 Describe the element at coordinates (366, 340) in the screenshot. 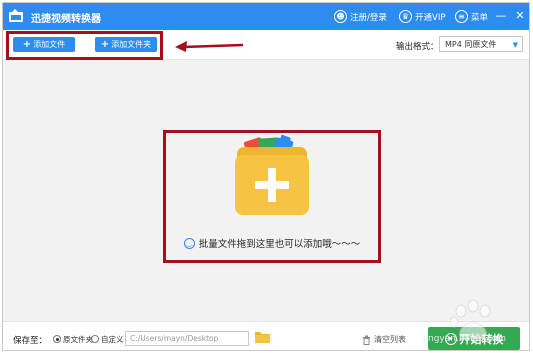

I see `trash-icon` at that location.